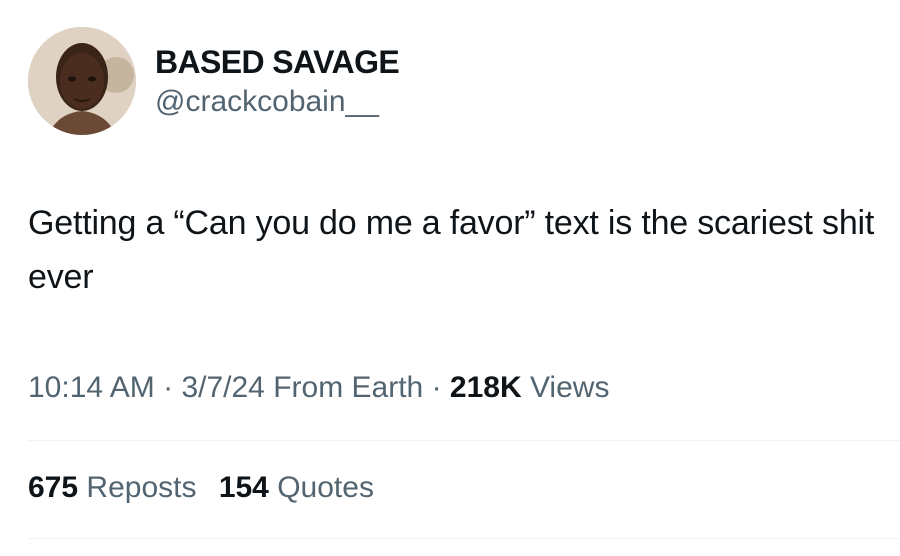 The height and width of the screenshot is (556, 900). I want to click on reposts-label: Reposts, so click(141, 487).